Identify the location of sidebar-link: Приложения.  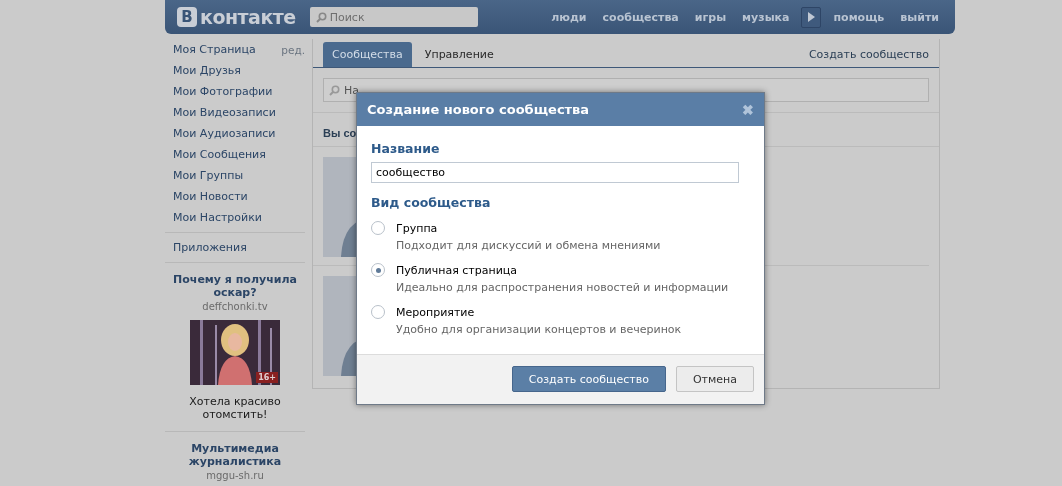
(210, 247).